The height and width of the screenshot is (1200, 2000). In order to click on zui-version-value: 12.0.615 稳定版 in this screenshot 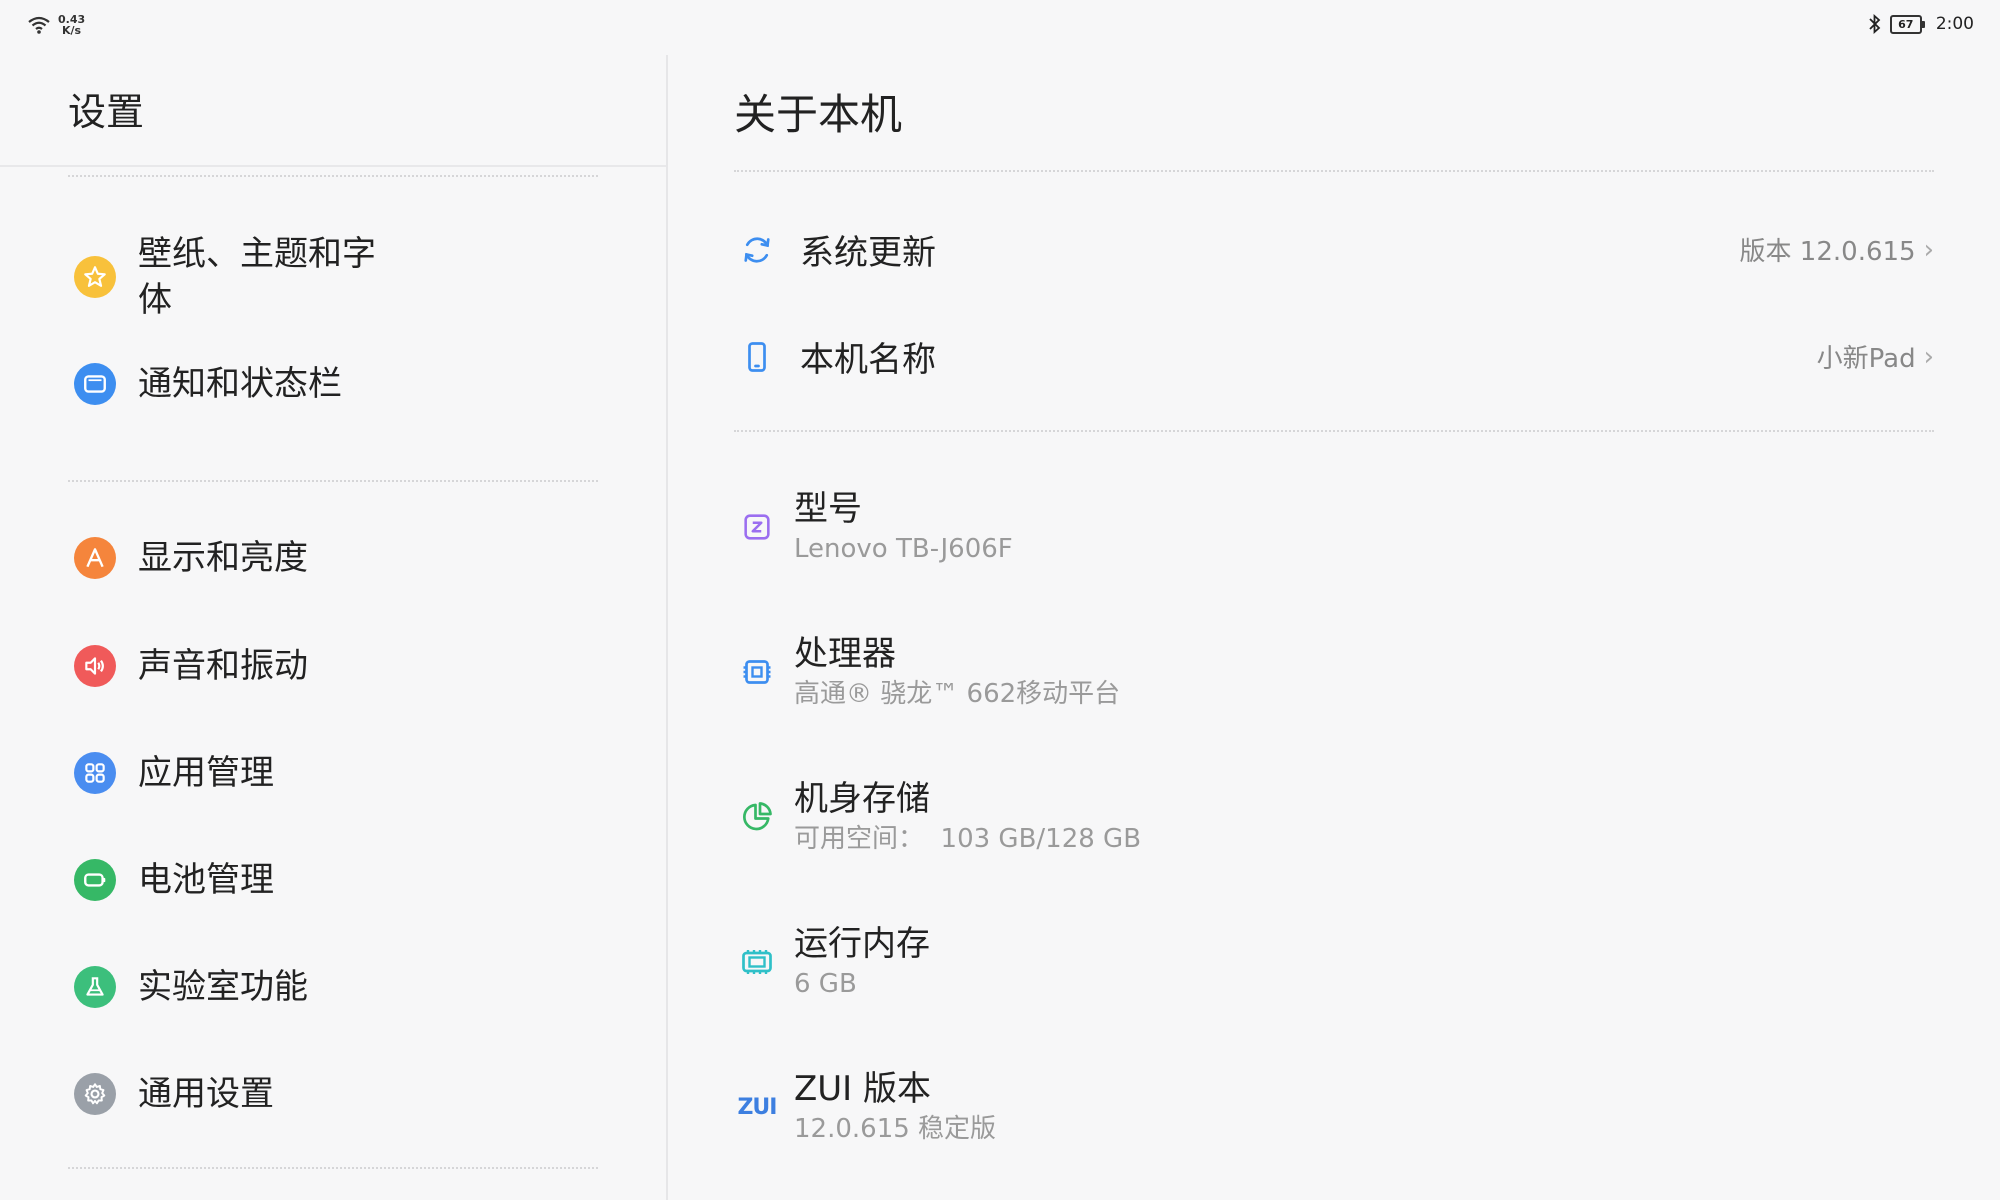, I will do `click(895, 1129)`.